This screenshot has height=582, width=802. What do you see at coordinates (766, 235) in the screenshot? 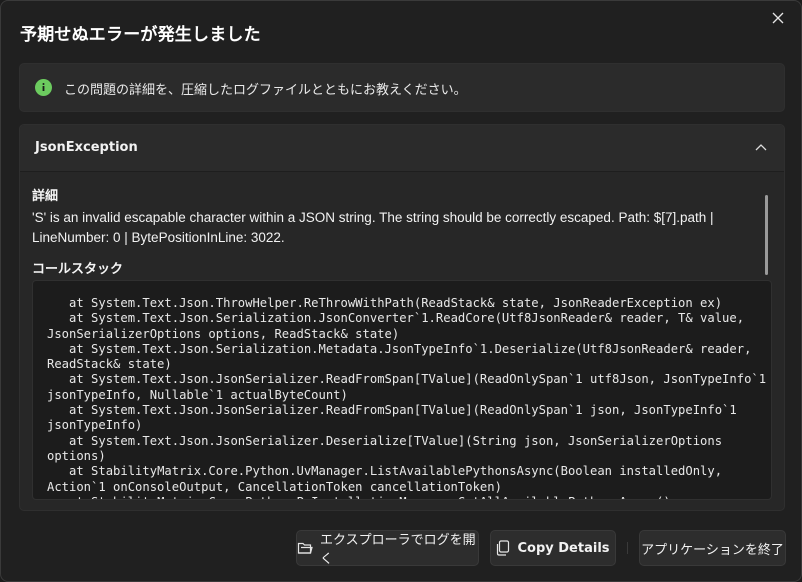
I see `scrollbar-thumb` at bounding box center [766, 235].